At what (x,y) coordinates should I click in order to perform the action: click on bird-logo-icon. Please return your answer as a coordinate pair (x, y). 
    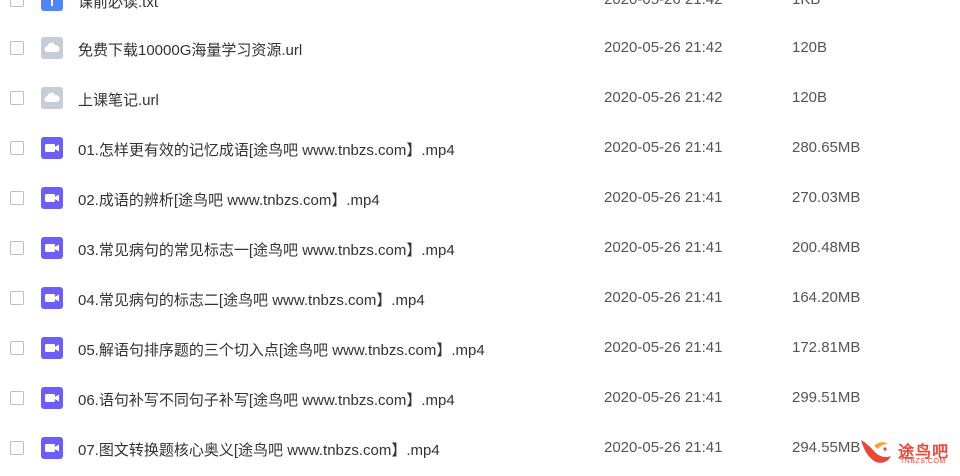
    Looking at the image, I should click on (876, 451).